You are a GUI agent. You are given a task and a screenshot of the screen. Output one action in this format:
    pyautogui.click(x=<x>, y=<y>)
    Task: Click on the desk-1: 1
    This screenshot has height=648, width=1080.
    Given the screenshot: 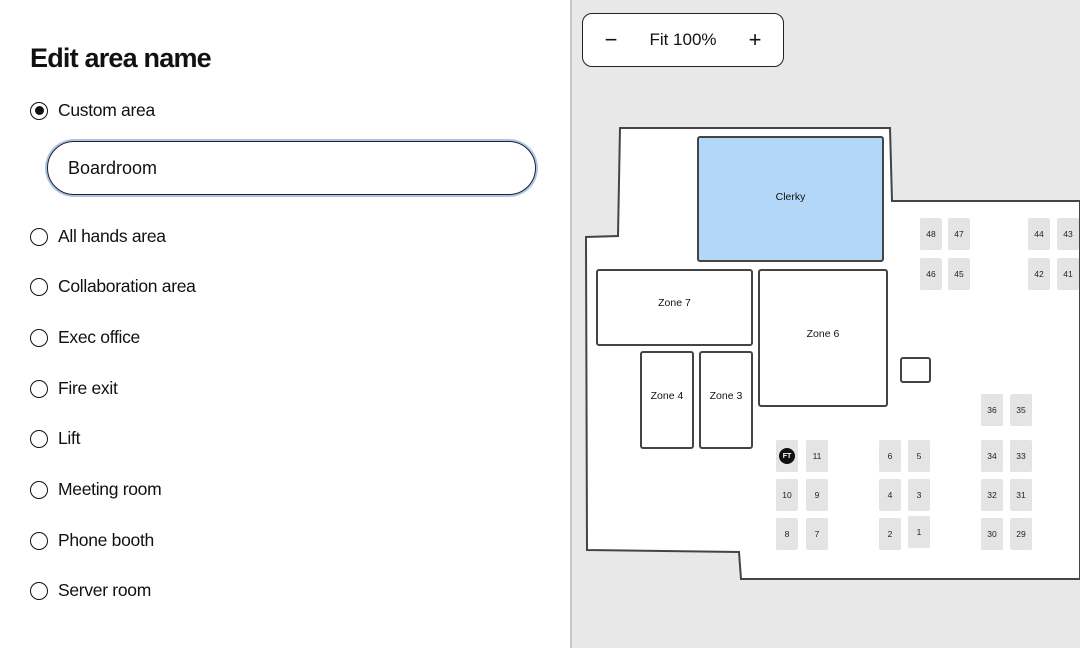 What is the action you would take?
    pyautogui.click(x=919, y=532)
    